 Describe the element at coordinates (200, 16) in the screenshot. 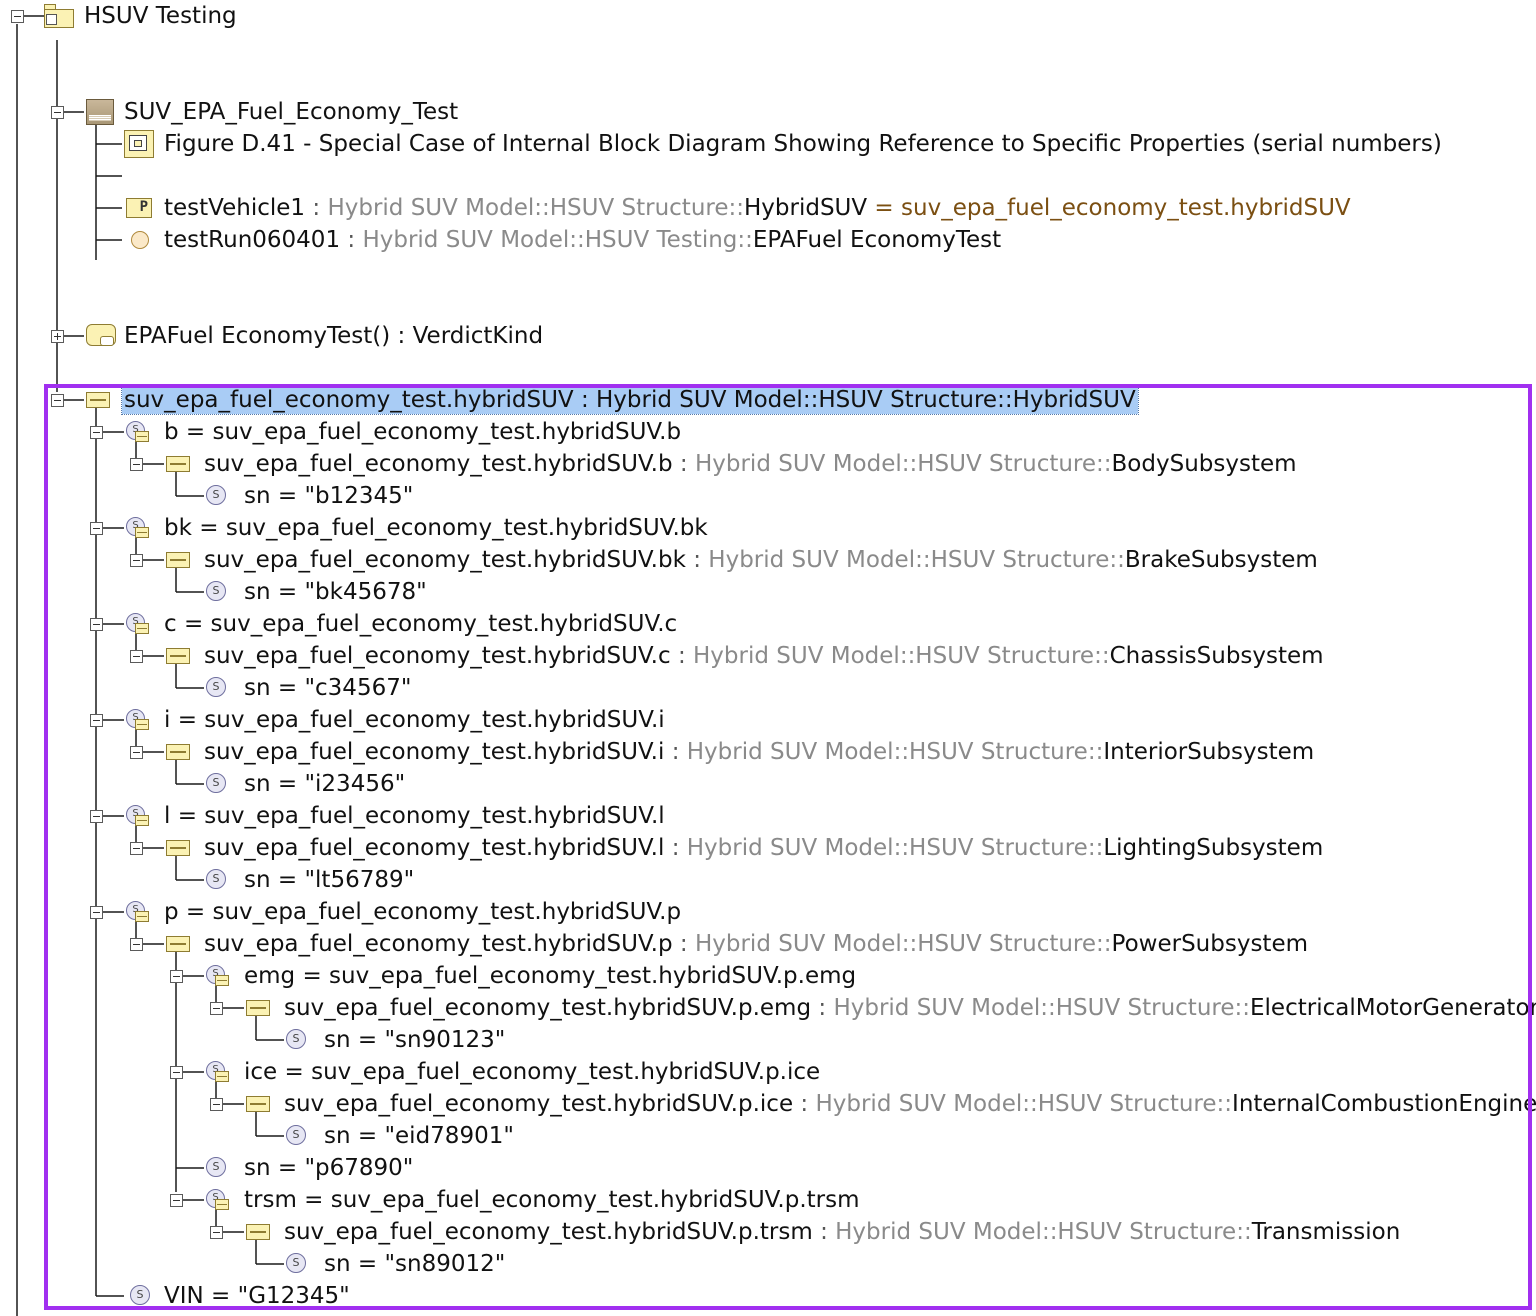

I see `tree-node-hsuv-testing: HSUV Testing` at that location.